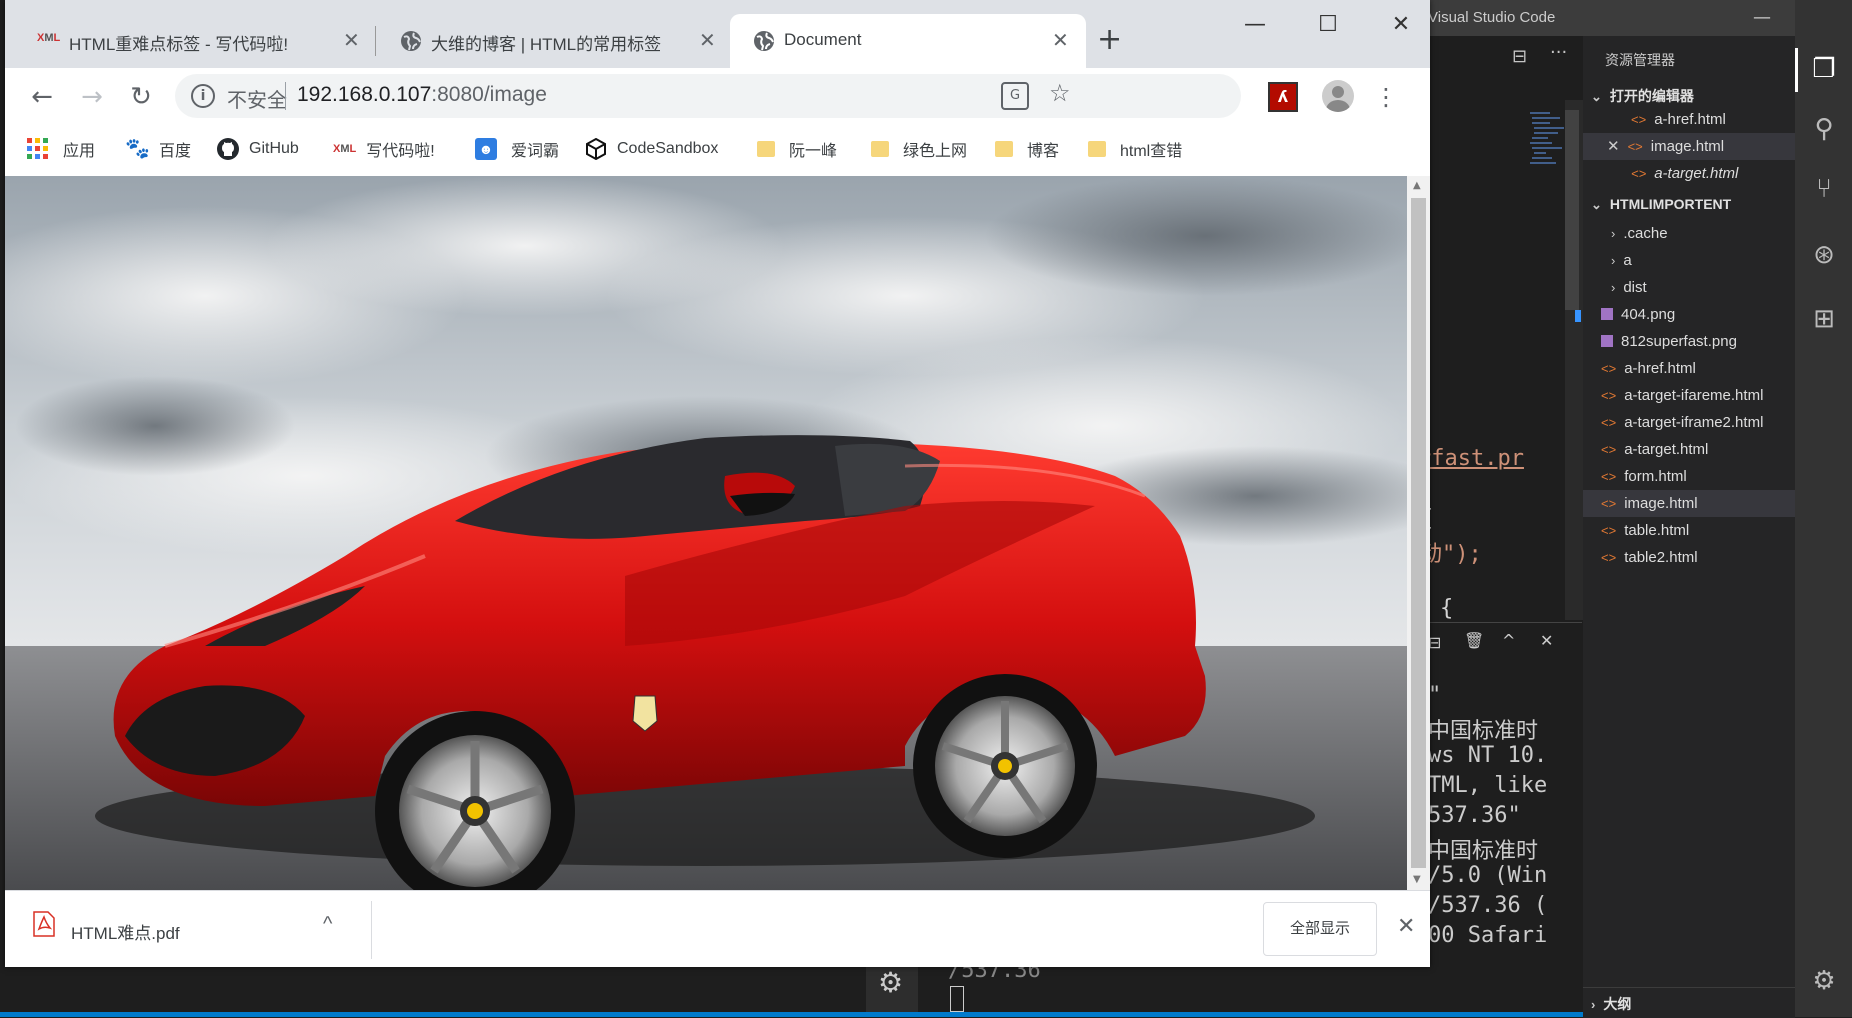 This screenshot has width=1852, height=1018. What do you see at coordinates (1824, 255) in the screenshot?
I see `debug-icon: ⊛` at bounding box center [1824, 255].